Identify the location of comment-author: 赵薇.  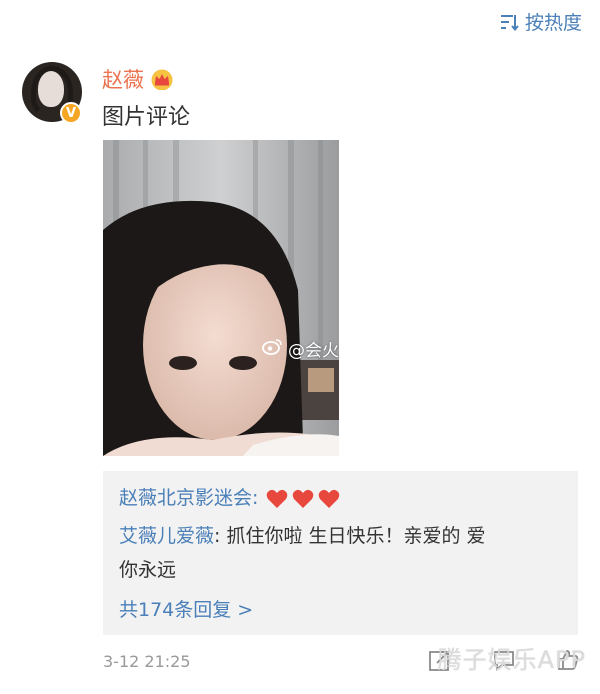
(138, 79).